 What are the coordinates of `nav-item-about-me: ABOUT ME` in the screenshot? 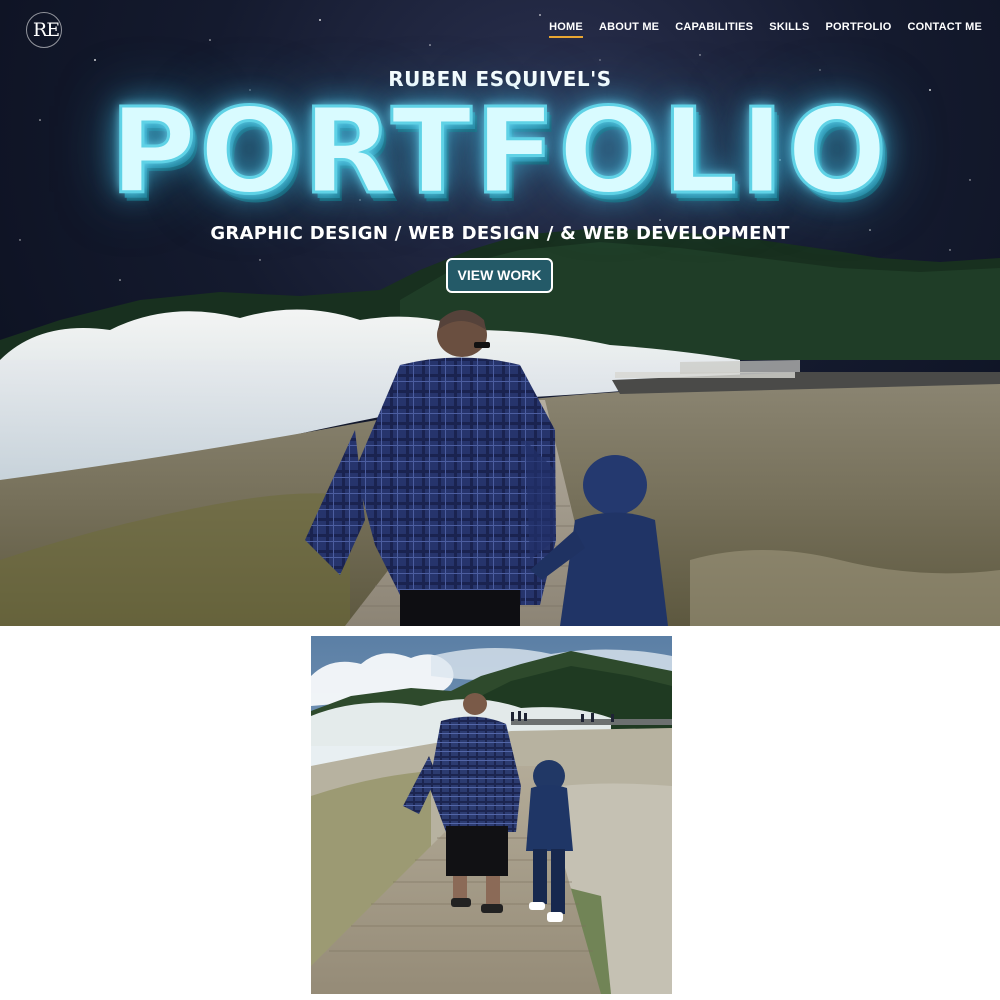 It's located at (629, 29).